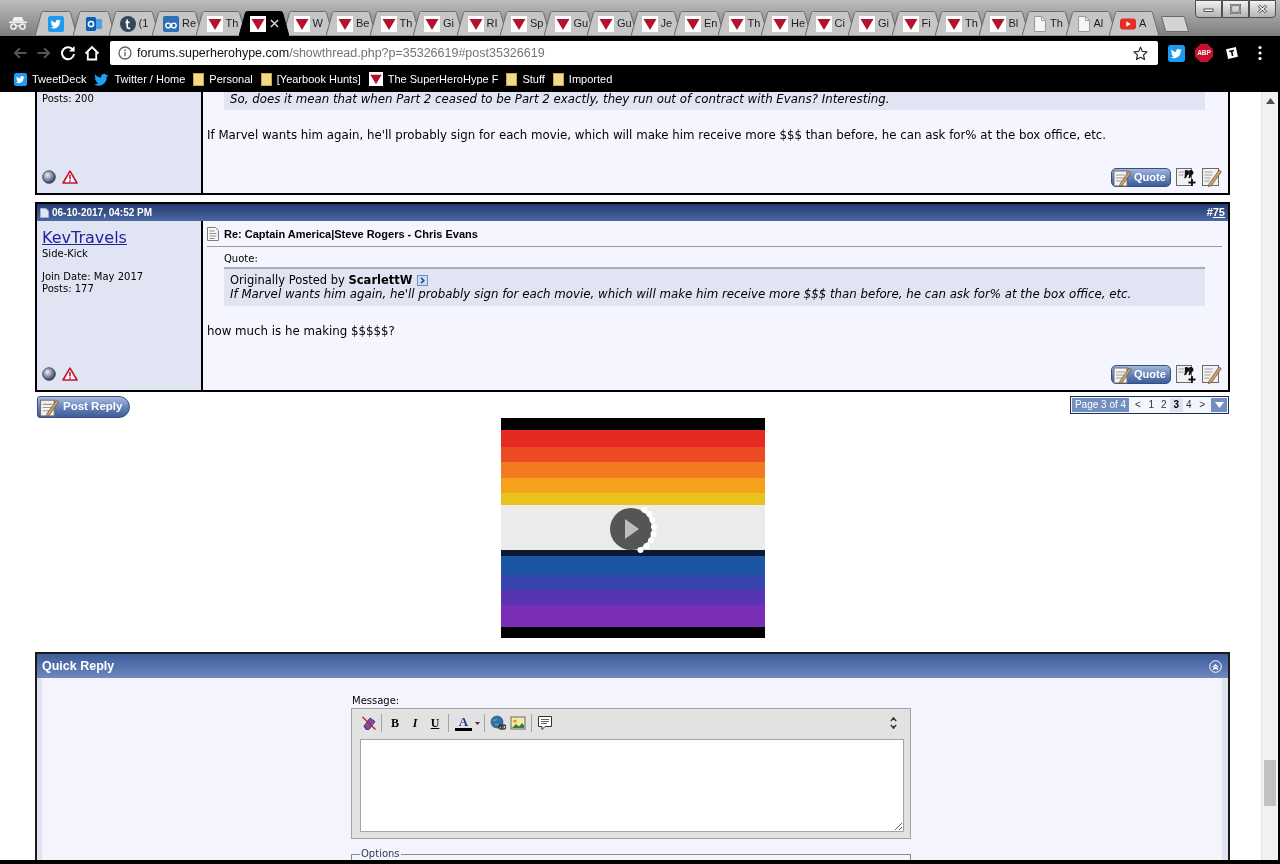  I want to click on post-reply-button: Post Reply, so click(83, 407).